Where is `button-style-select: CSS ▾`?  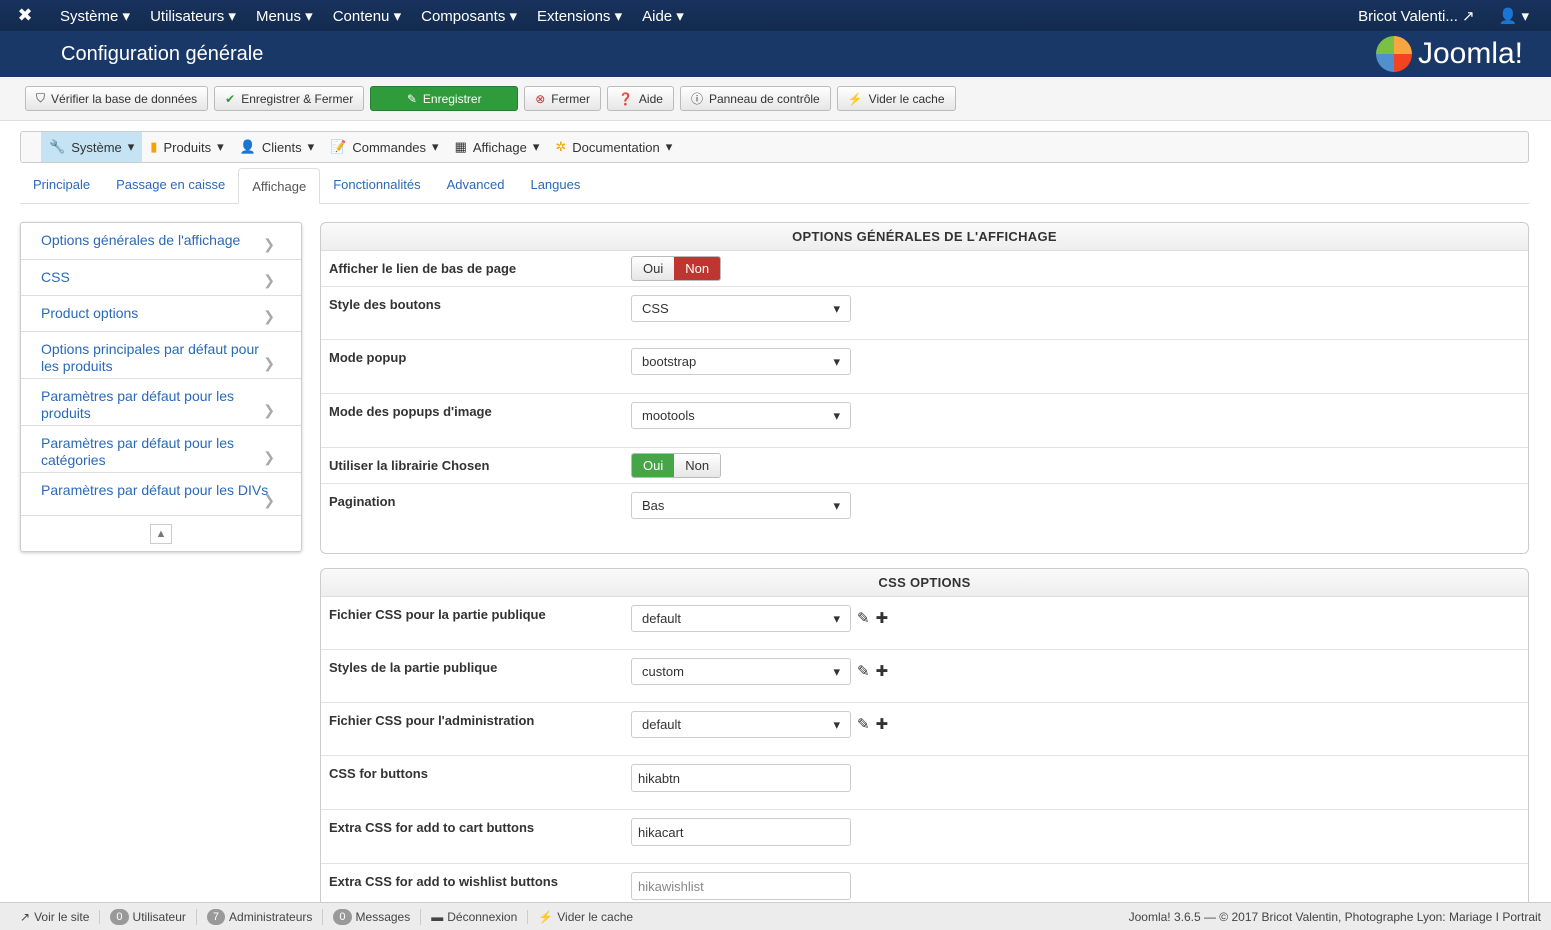 button-style-select: CSS ▾ is located at coordinates (741, 308).